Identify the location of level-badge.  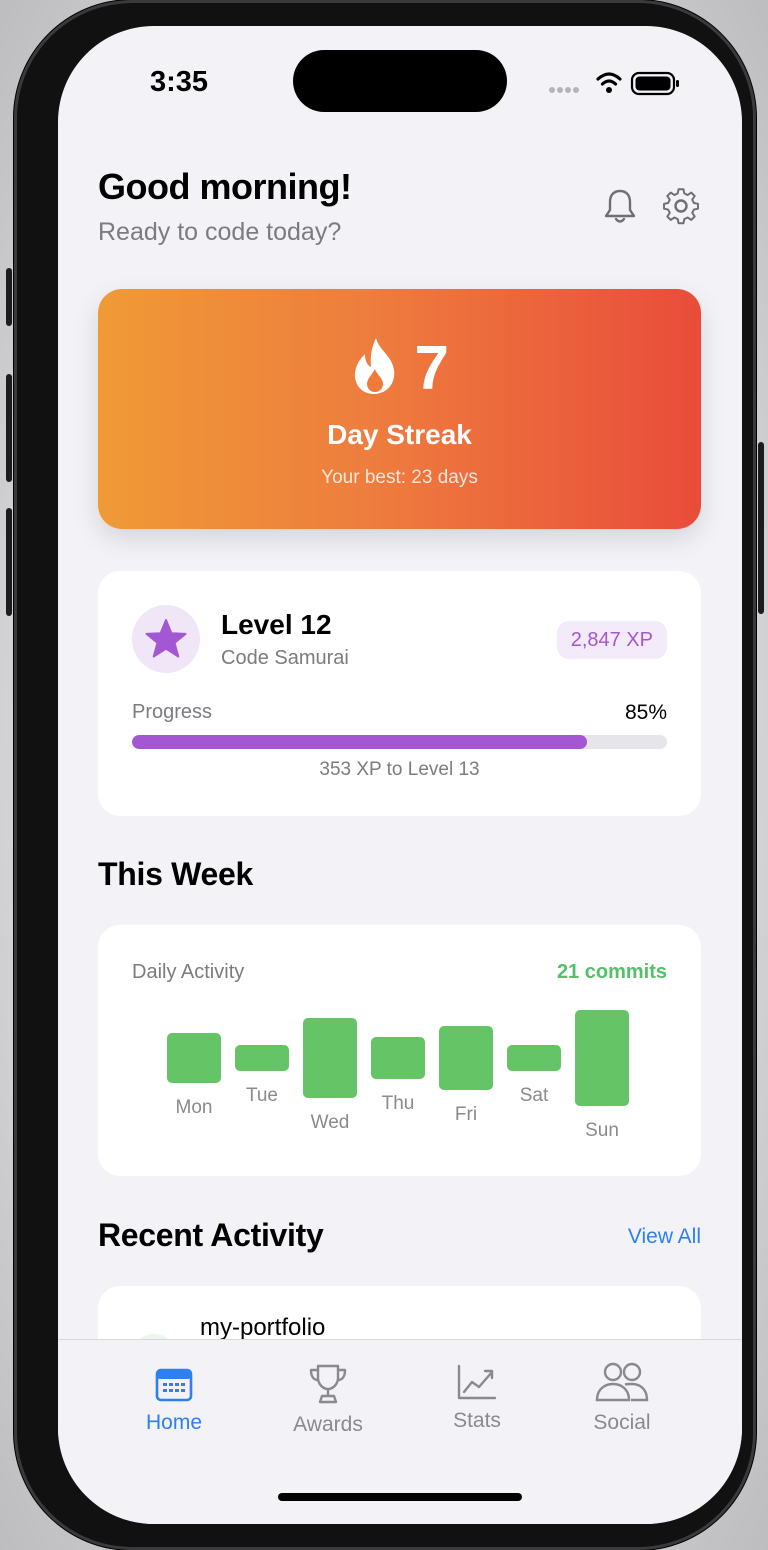
(166, 639).